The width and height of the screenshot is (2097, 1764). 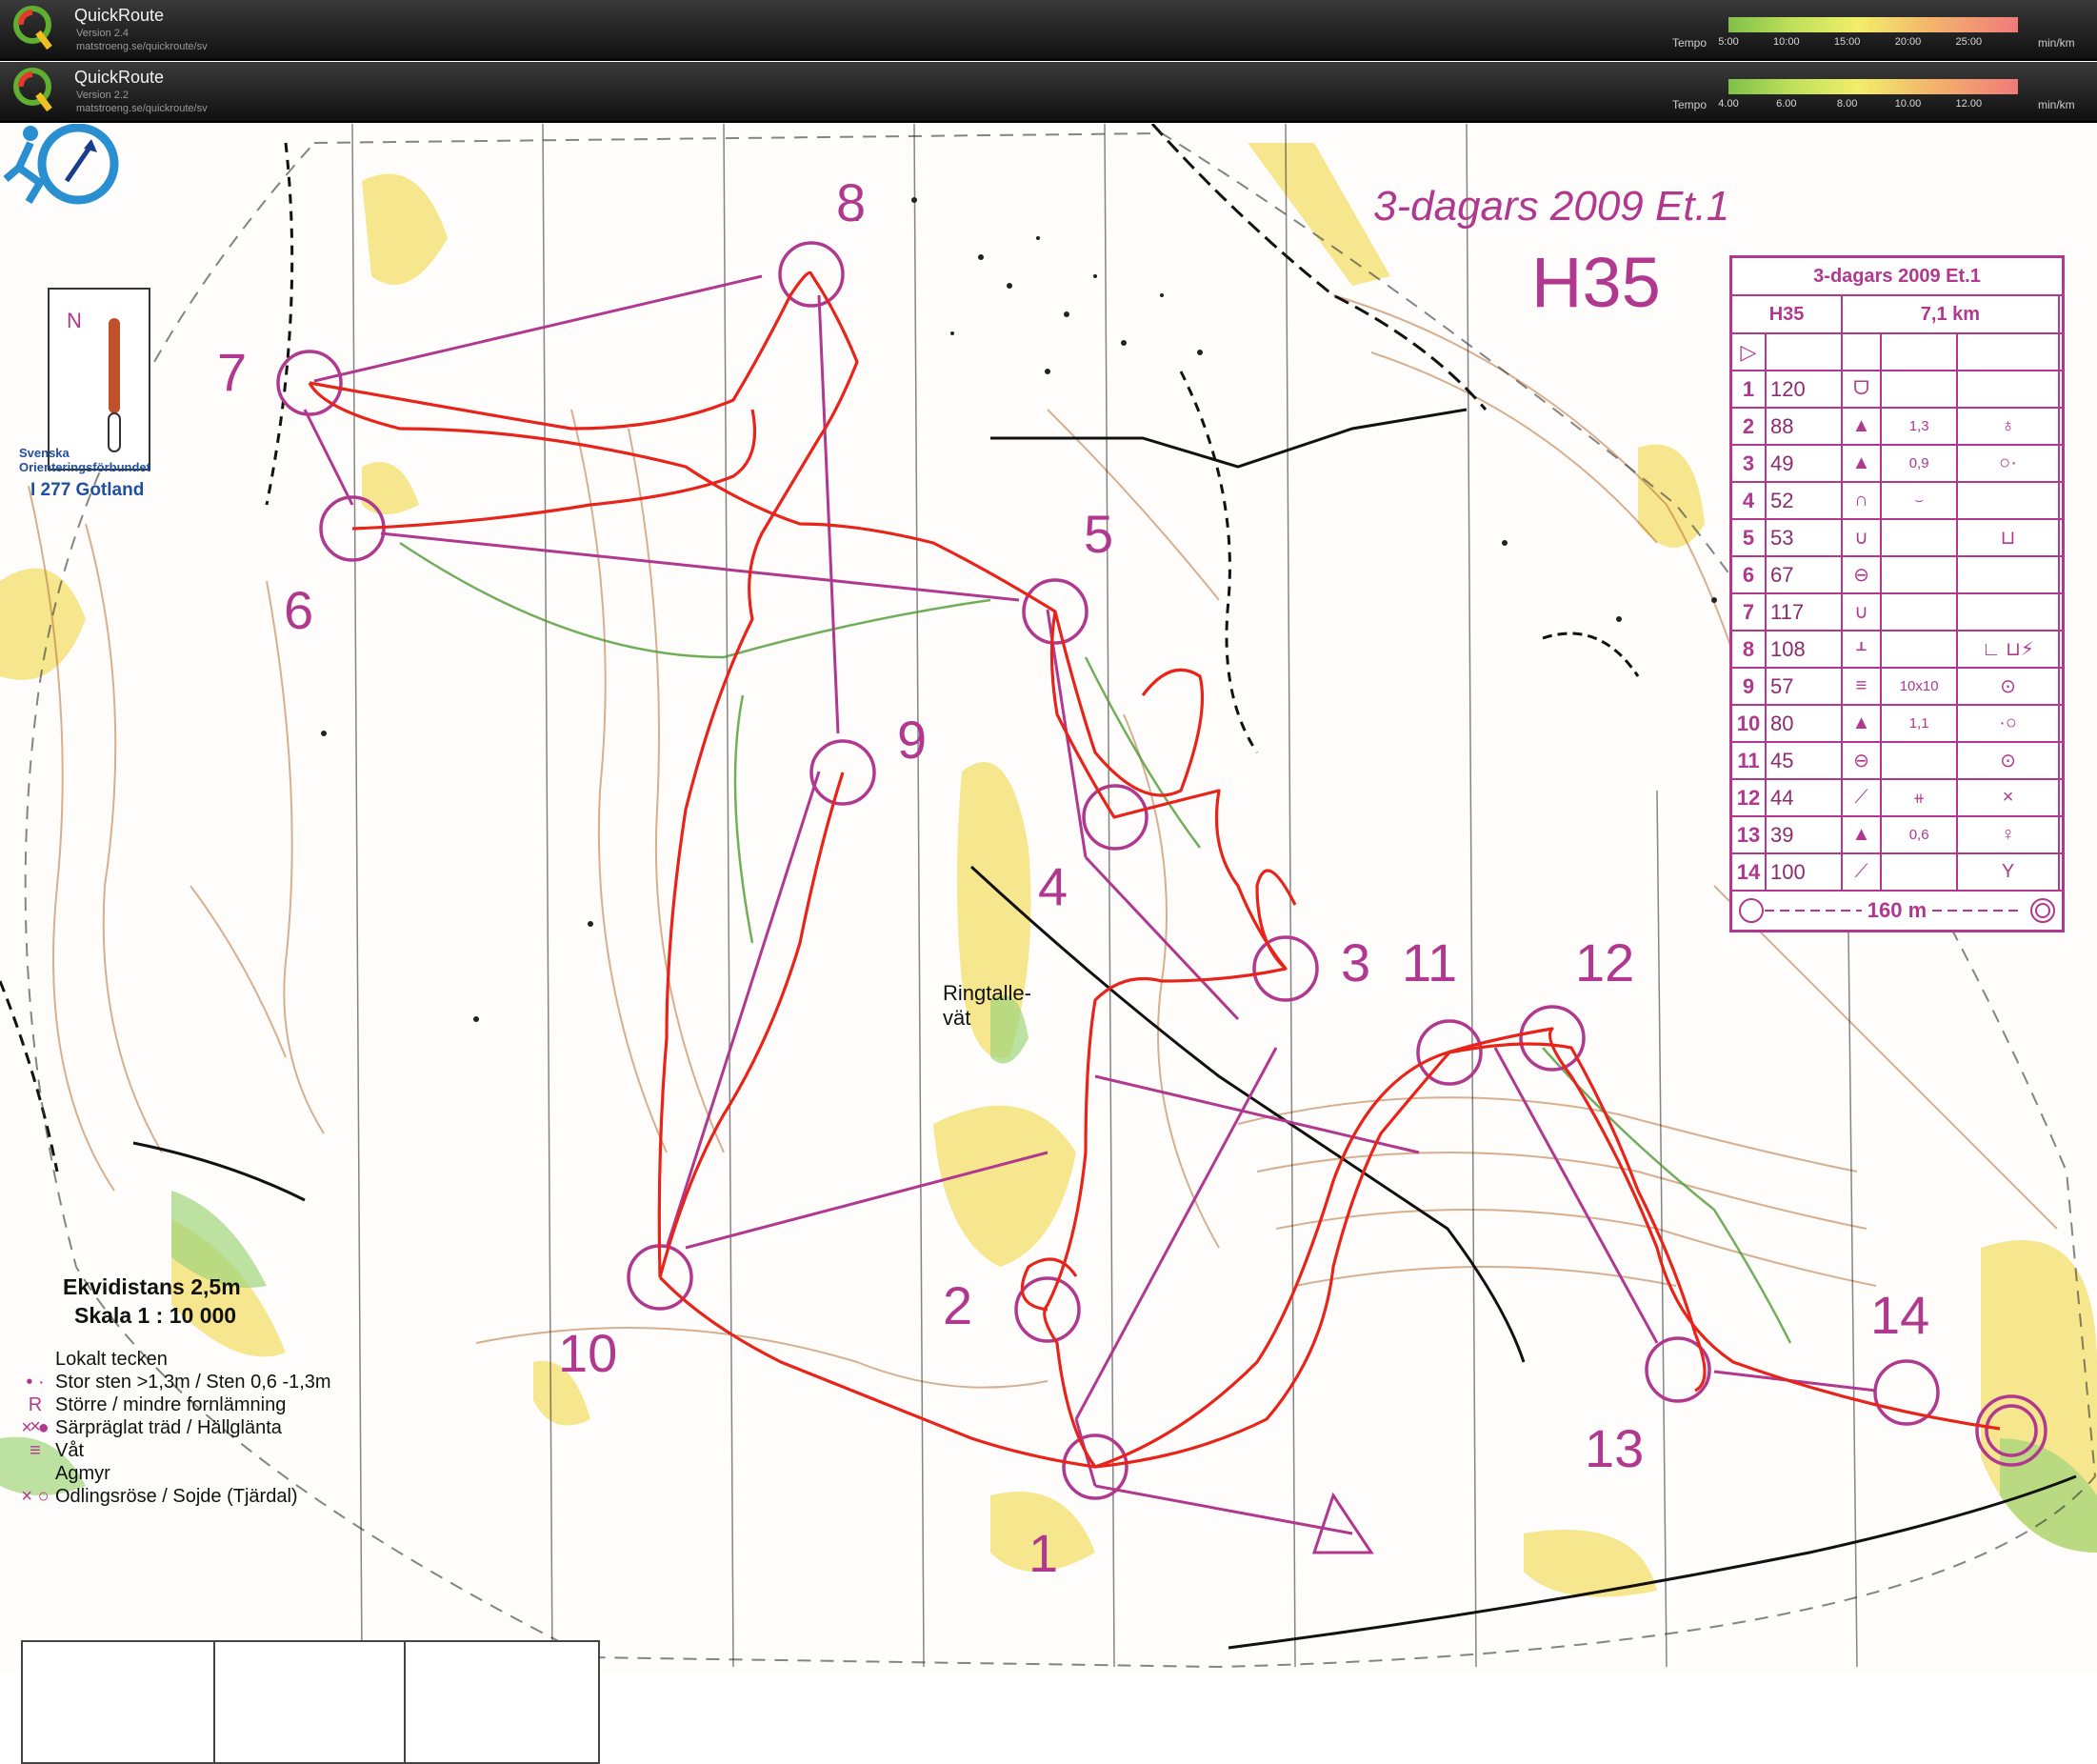 What do you see at coordinates (851, 202) in the screenshot?
I see `control-number-8: 8` at bounding box center [851, 202].